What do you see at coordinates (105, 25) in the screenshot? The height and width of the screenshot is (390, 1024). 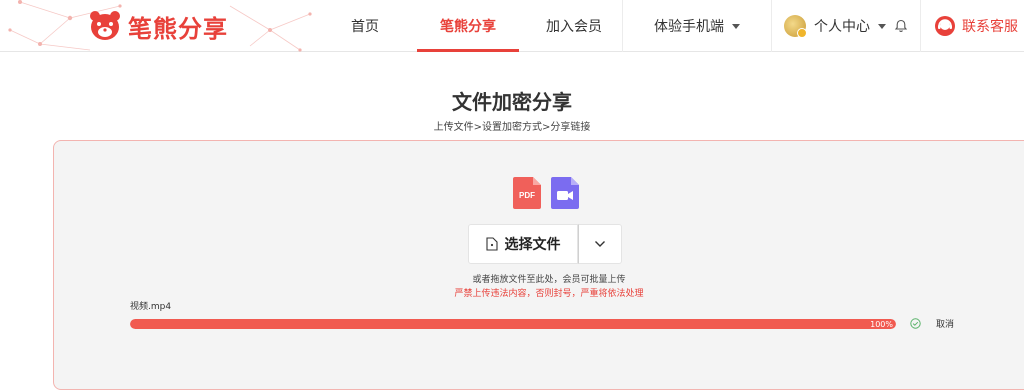 I see `bear-logo-icon` at bounding box center [105, 25].